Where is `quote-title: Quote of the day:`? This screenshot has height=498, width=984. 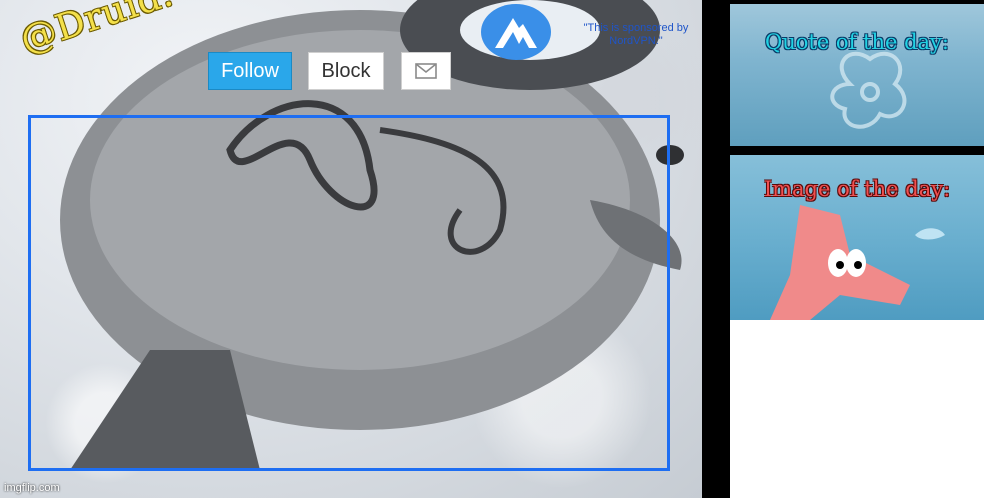 quote-title: Quote of the day: is located at coordinates (857, 42).